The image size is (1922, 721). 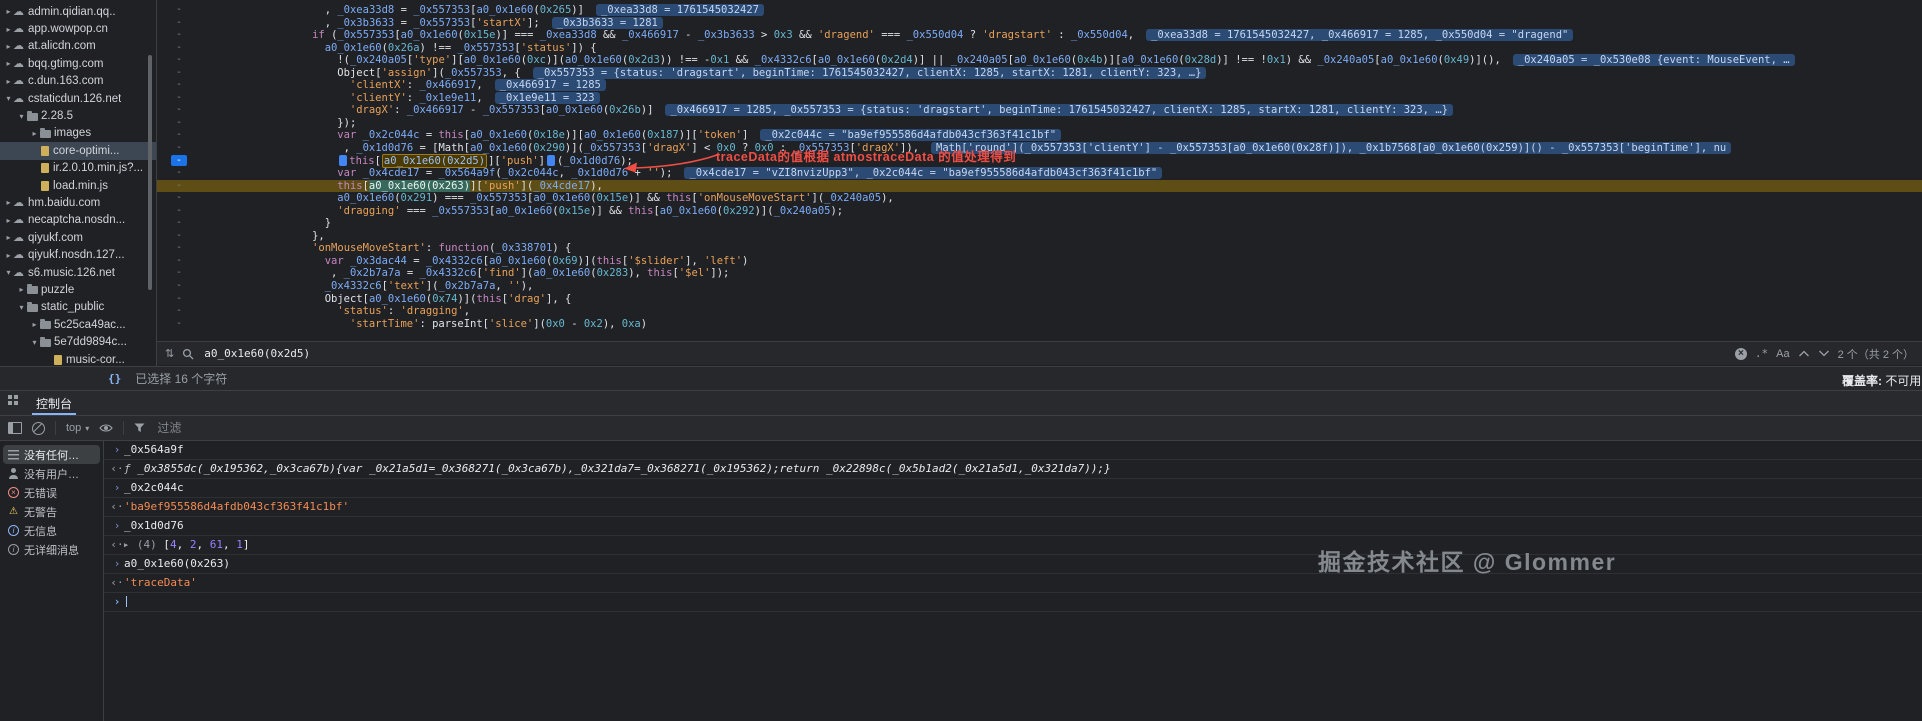 What do you see at coordinates (1761, 353) in the screenshot?
I see `regex-toggle-icon: .*` at bounding box center [1761, 353].